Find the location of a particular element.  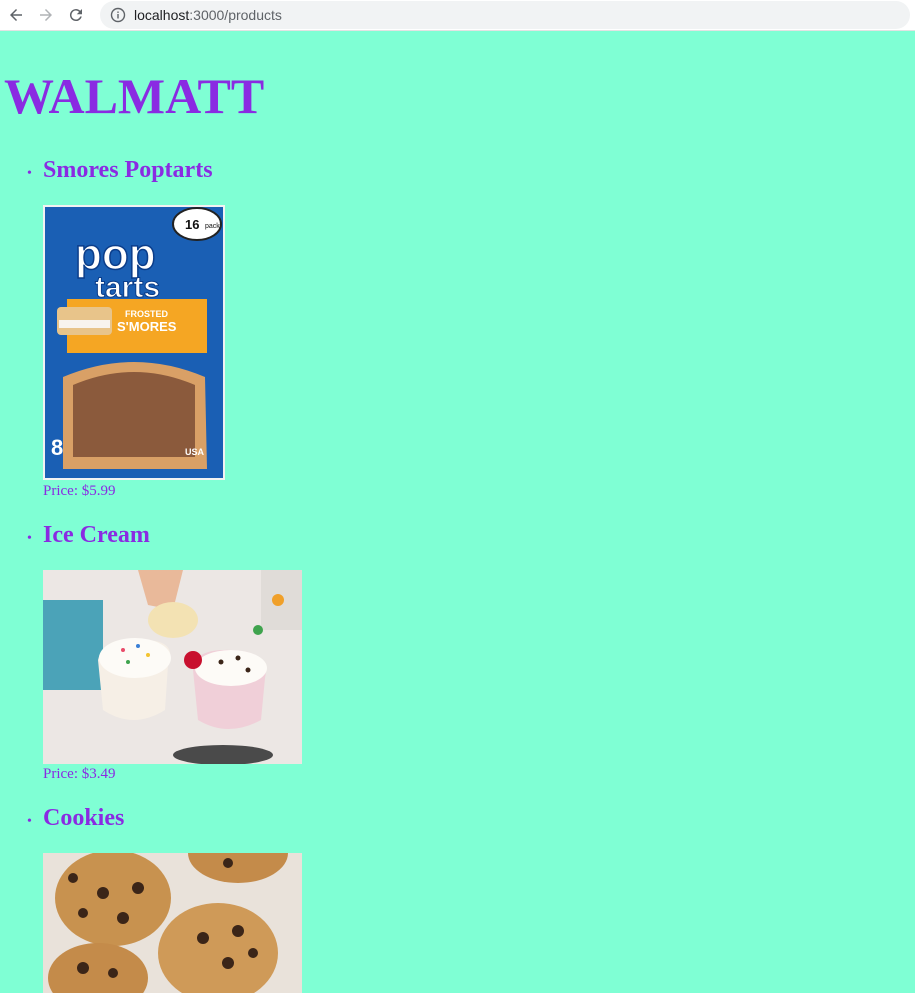

arrow-left-icon is located at coordinates (16, 15).